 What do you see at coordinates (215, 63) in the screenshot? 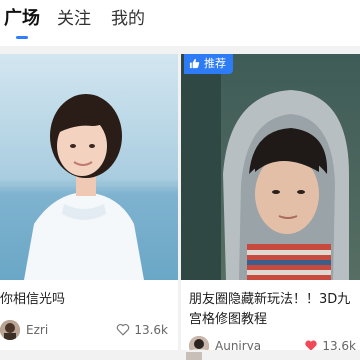
I see `badge-label: 推荐` at bounding box center [215, 63].